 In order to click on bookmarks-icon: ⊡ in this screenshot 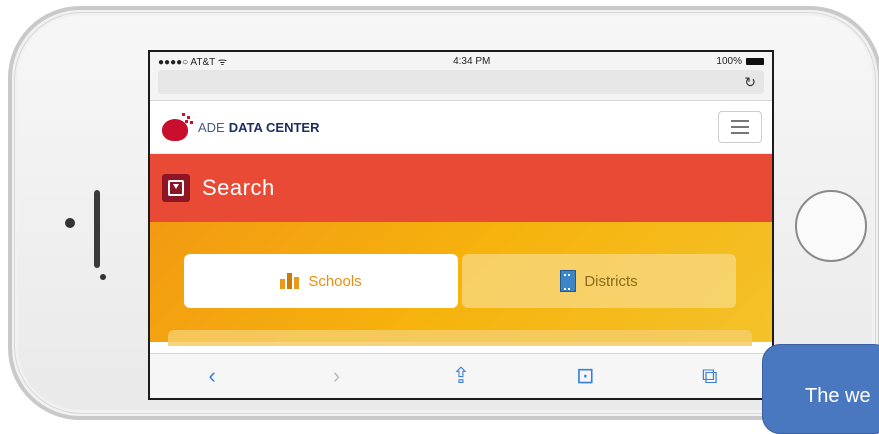, I will do `click(585, 376)`.